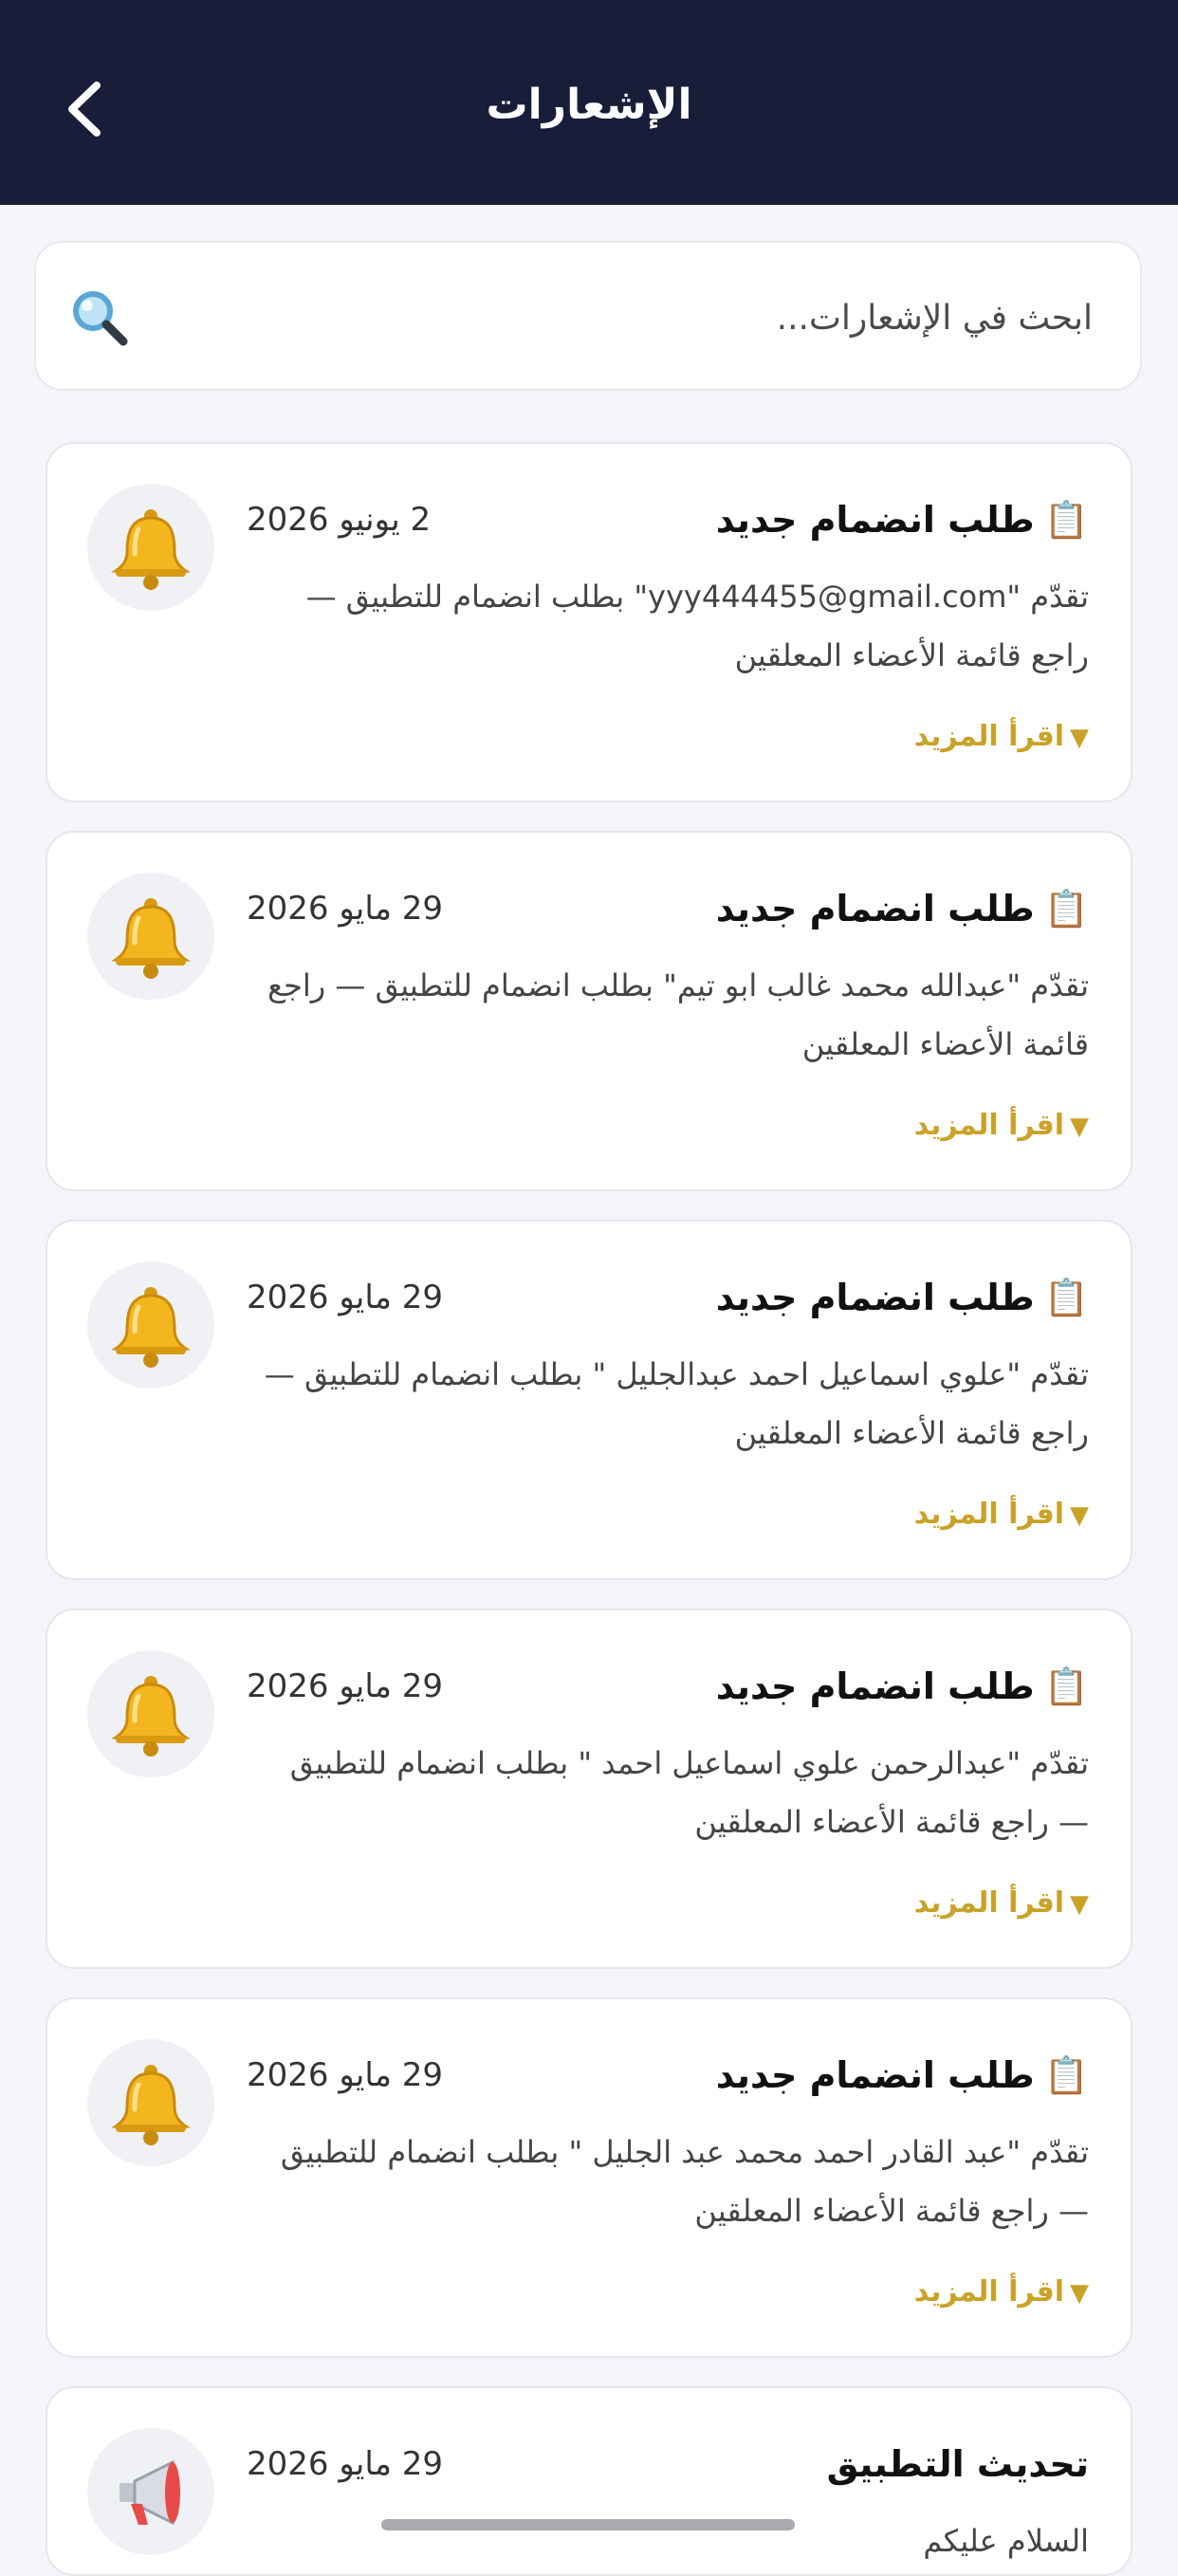 The height and width of the screenshot is (2576, 1178). I want to click on notification-date: 2 يونيو 2026, so click(339, 520).